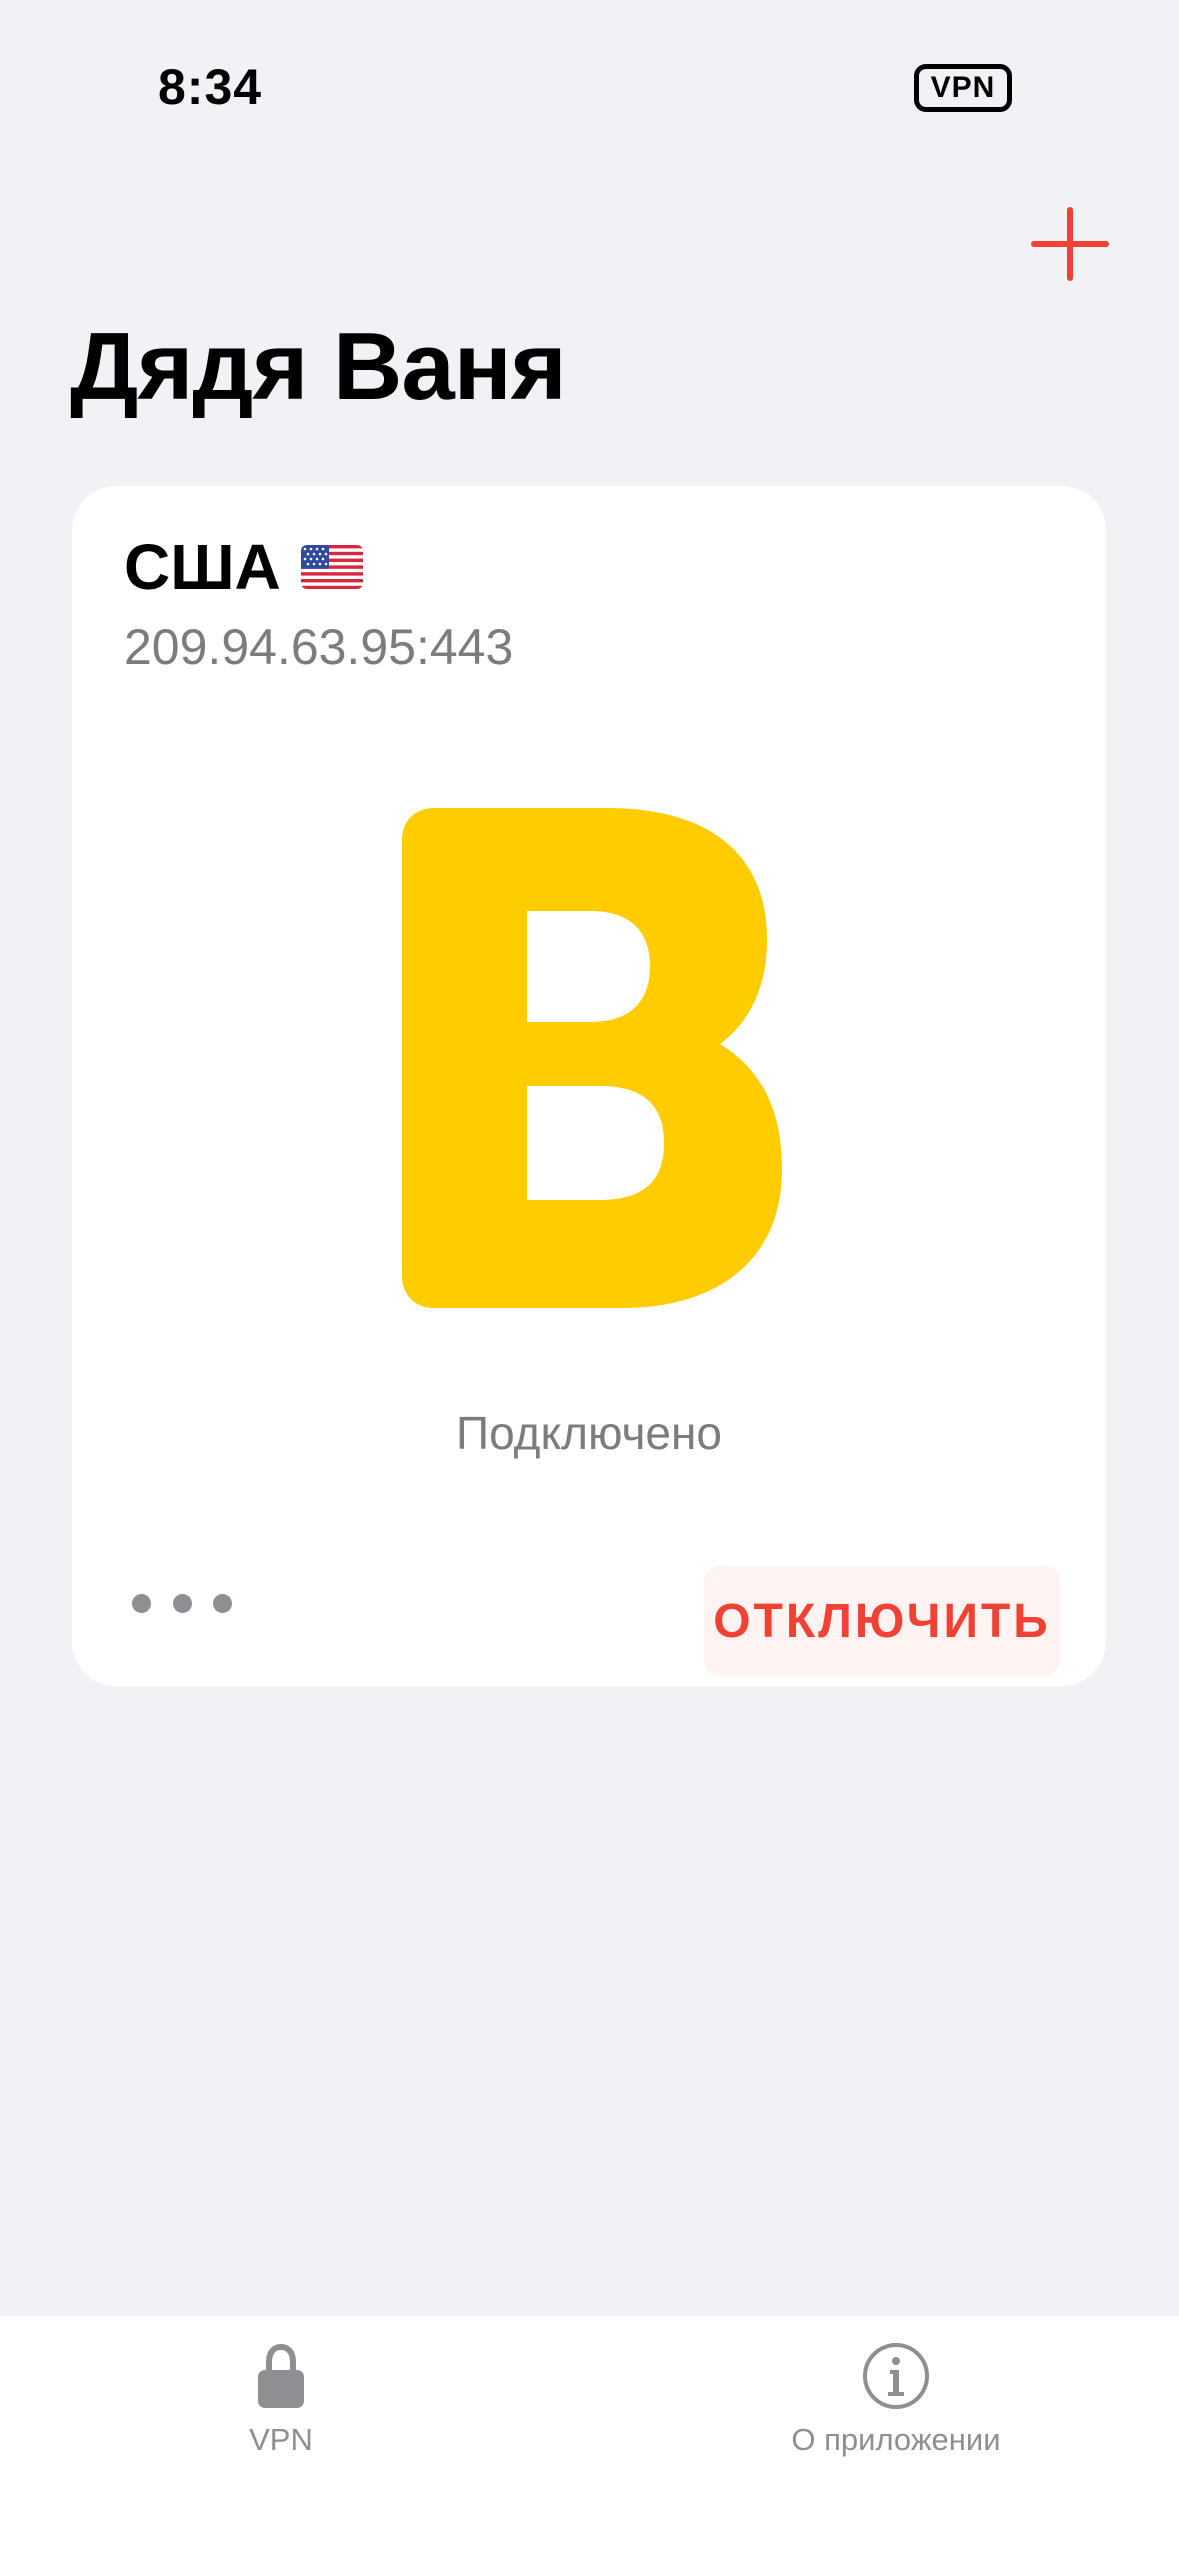 The width and height of the screenshot is (1179, 2556). I want to click on tab-about-label: О приложении, so click(896, 2439).